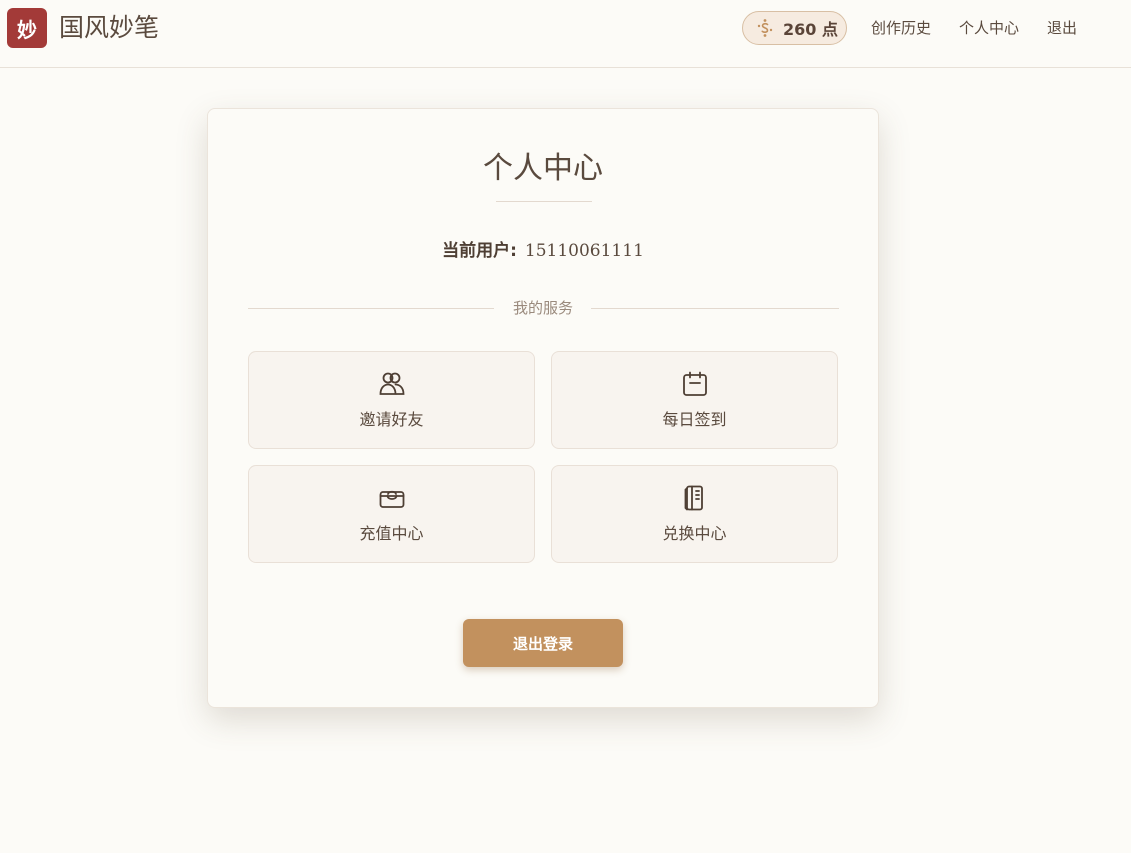  Describe the element at coordinates (392, 383) in the screenshot. I see `invite-friends-icon` at that location.